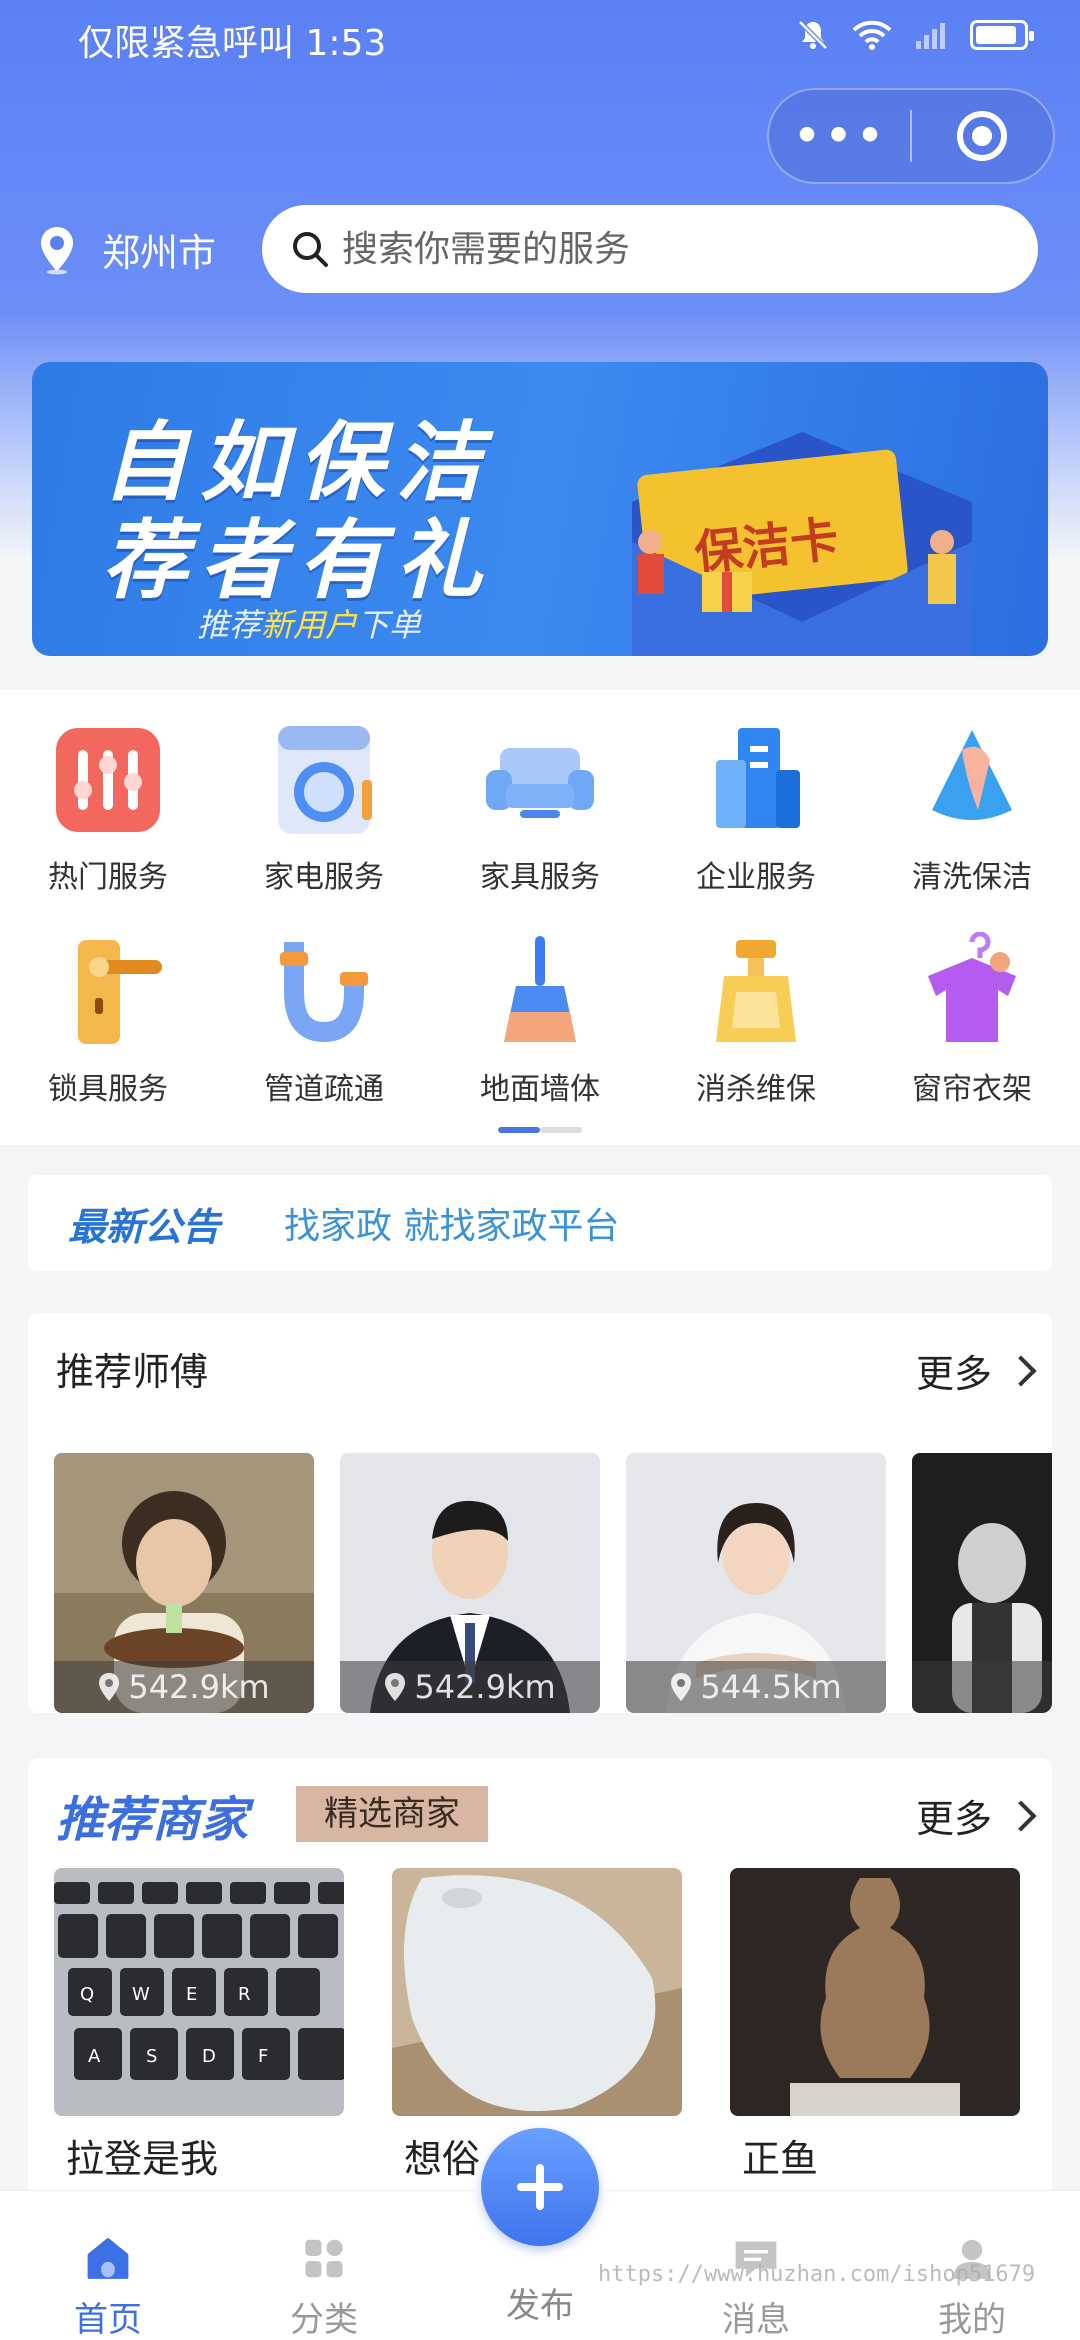 The height and width of the screenshot is (2340, 1080). I want to click on category-appliance-service: 家电服务, so click(324, 808).